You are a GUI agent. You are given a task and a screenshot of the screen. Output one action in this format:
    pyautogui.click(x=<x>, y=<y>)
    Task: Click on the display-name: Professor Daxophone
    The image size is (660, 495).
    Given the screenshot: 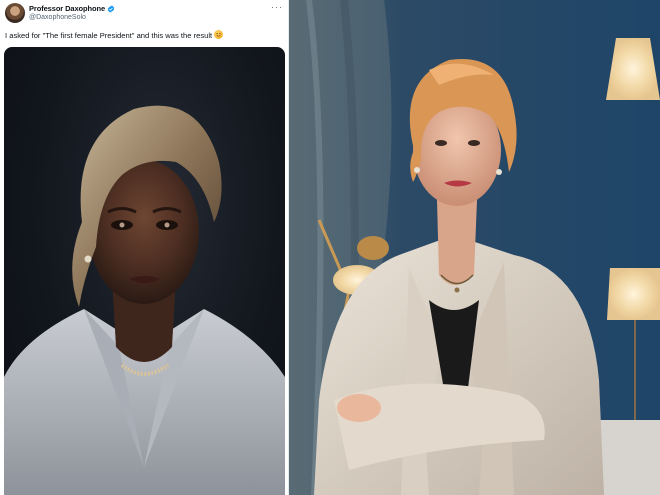 What is the action you would take?
    pyautogui.click(x=67, y=8)
    